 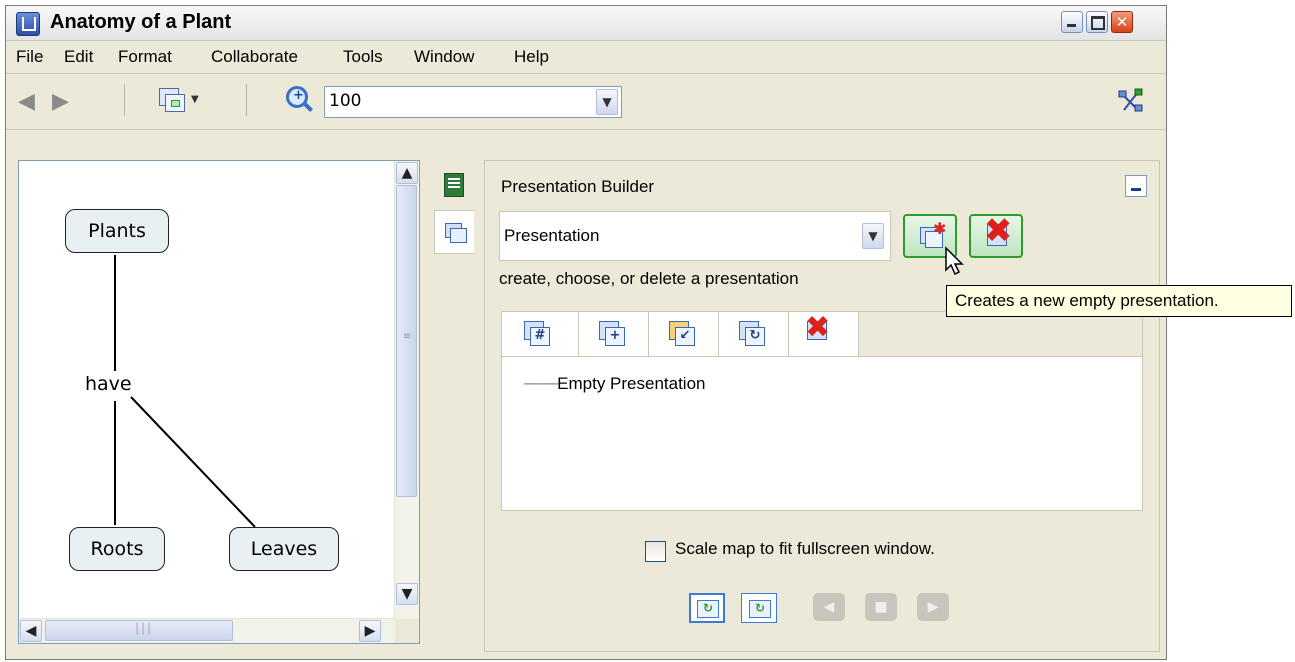 I want to click on update-slide-button: ↻, so click(x=754, y=334).